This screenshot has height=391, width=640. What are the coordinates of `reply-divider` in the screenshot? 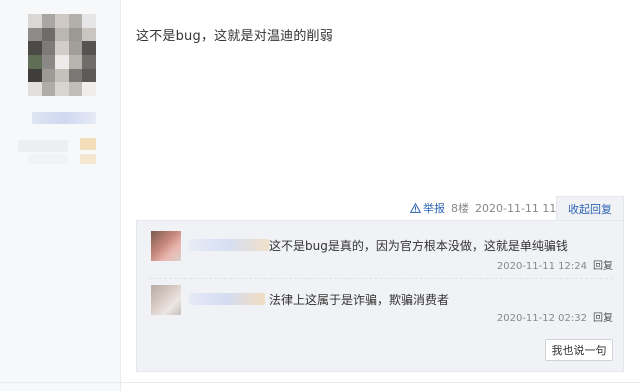 It's located at (381, 278).